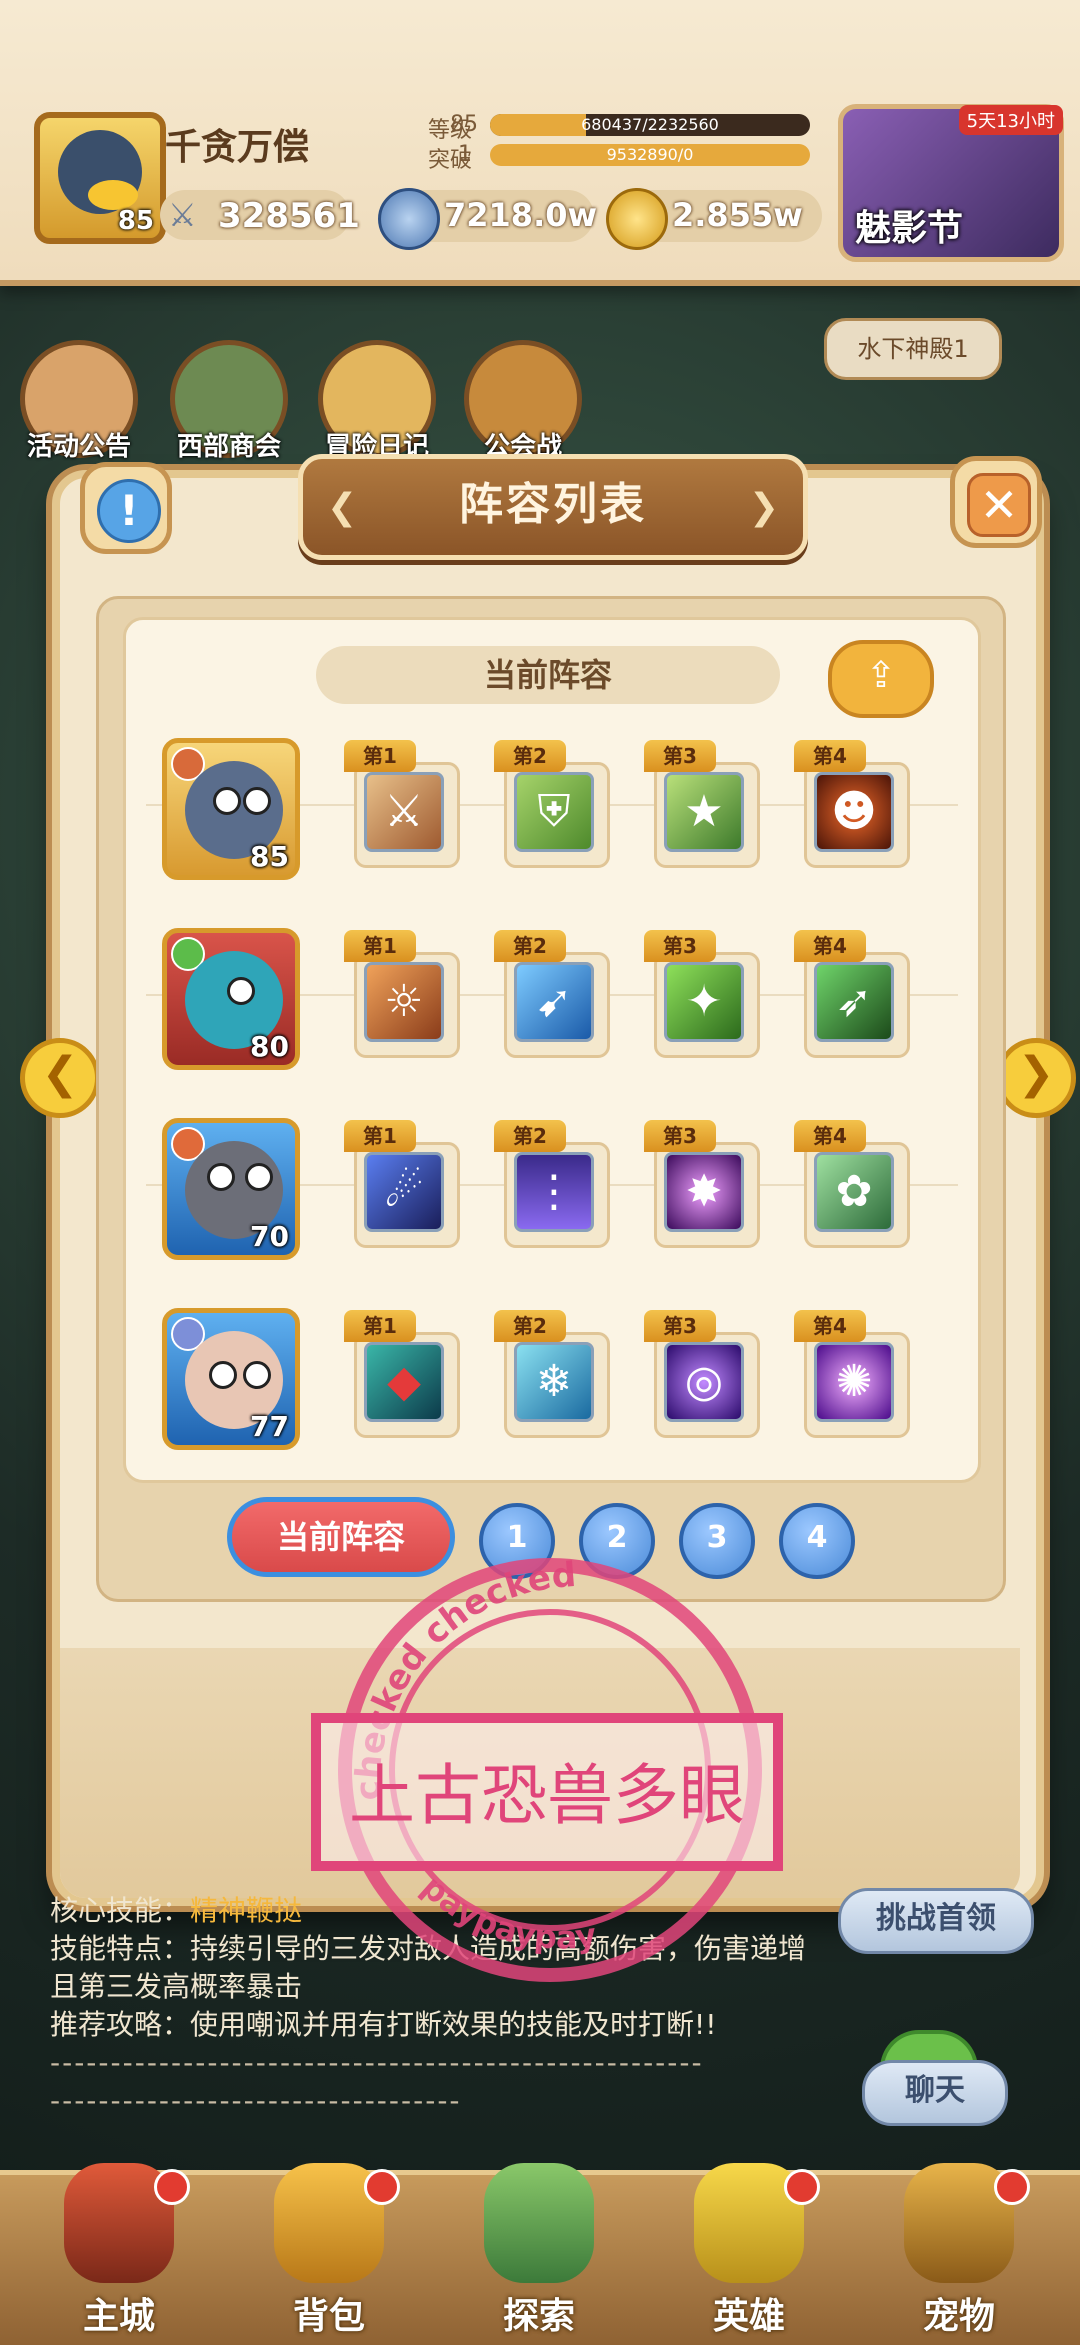  Describe the element at coordinates (817, 1541) in the screenshot. I see `tab-lineup-4: 4` at that location.